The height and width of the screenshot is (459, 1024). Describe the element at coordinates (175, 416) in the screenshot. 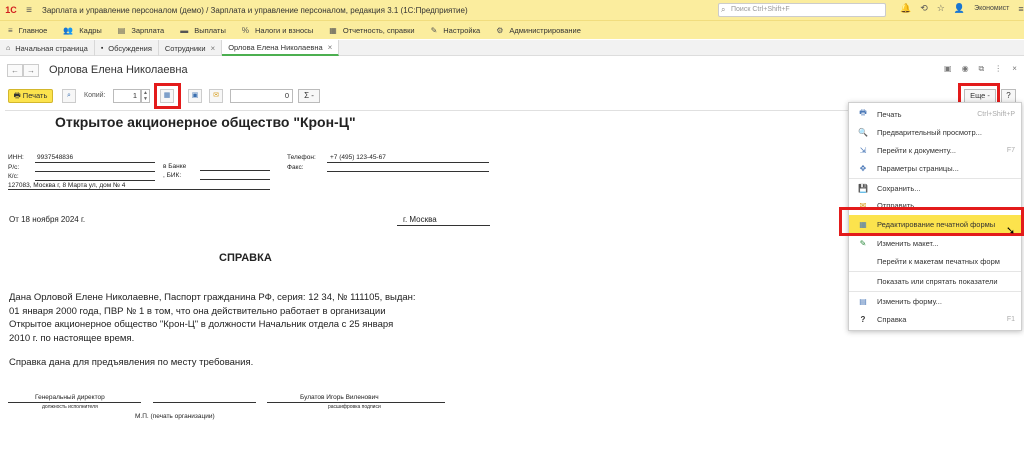

I see `stamp-text: М.П. (печать организации)` at that location.